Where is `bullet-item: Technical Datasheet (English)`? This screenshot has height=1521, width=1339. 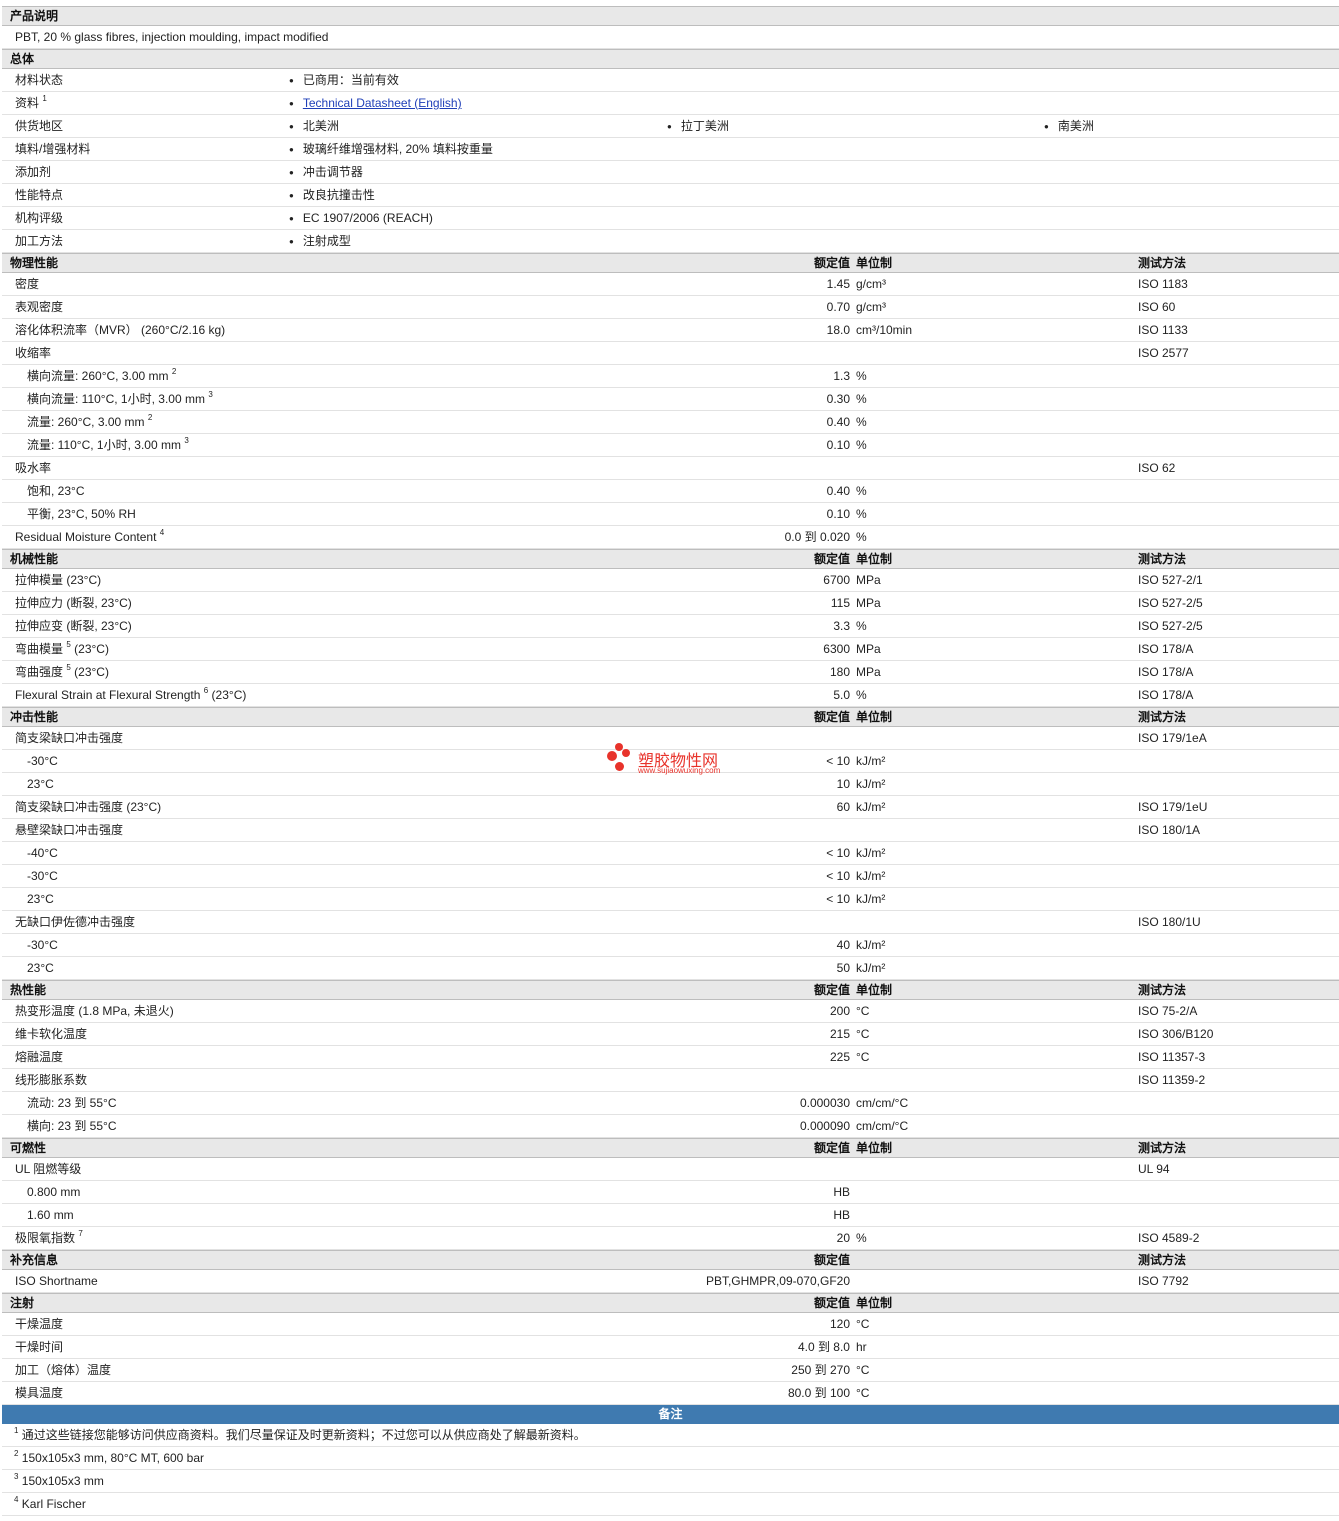 bullet-item: Technical Datasheet (English) is located at coordinates (375, 104).